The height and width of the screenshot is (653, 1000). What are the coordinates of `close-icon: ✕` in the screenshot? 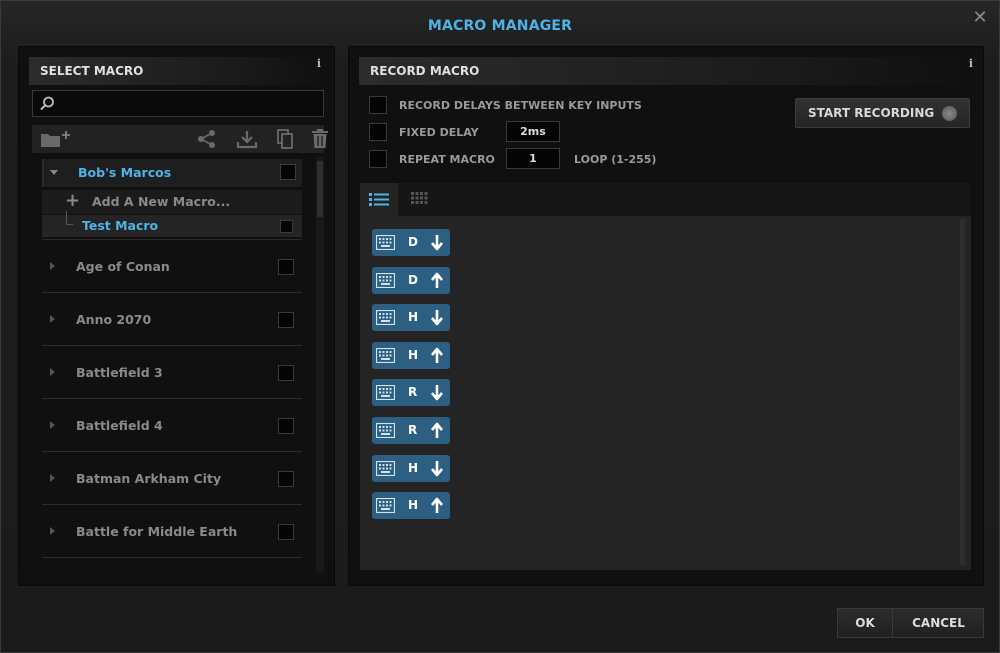 It's located at (980, 18).